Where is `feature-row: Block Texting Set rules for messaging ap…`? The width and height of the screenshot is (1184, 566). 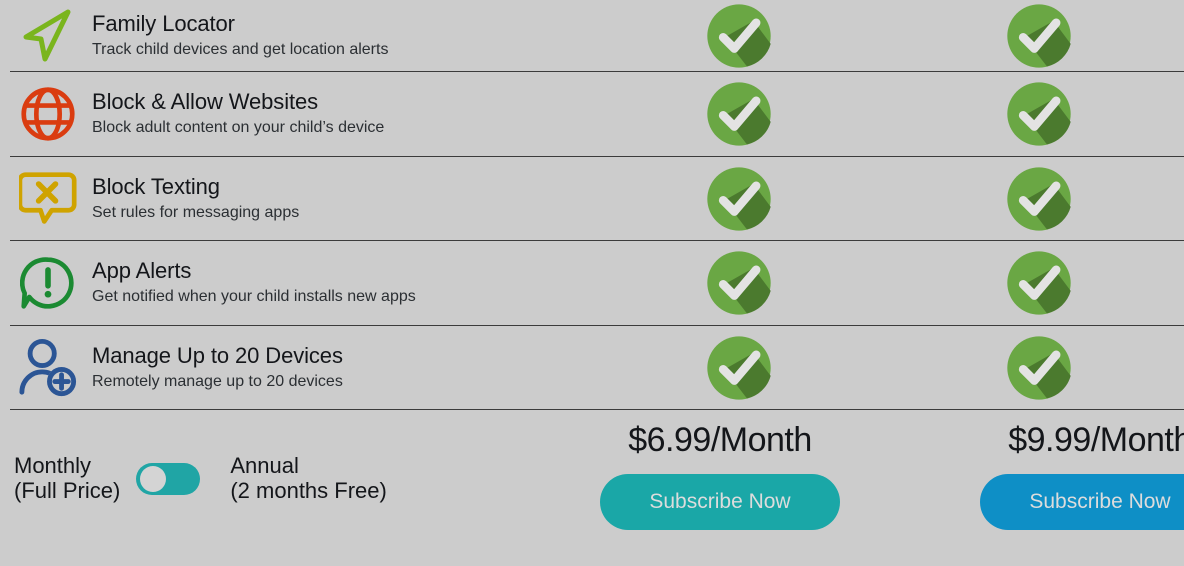 feature-row: Block Texting Set rules for messaging ap… is located at coordinates (592, 199).